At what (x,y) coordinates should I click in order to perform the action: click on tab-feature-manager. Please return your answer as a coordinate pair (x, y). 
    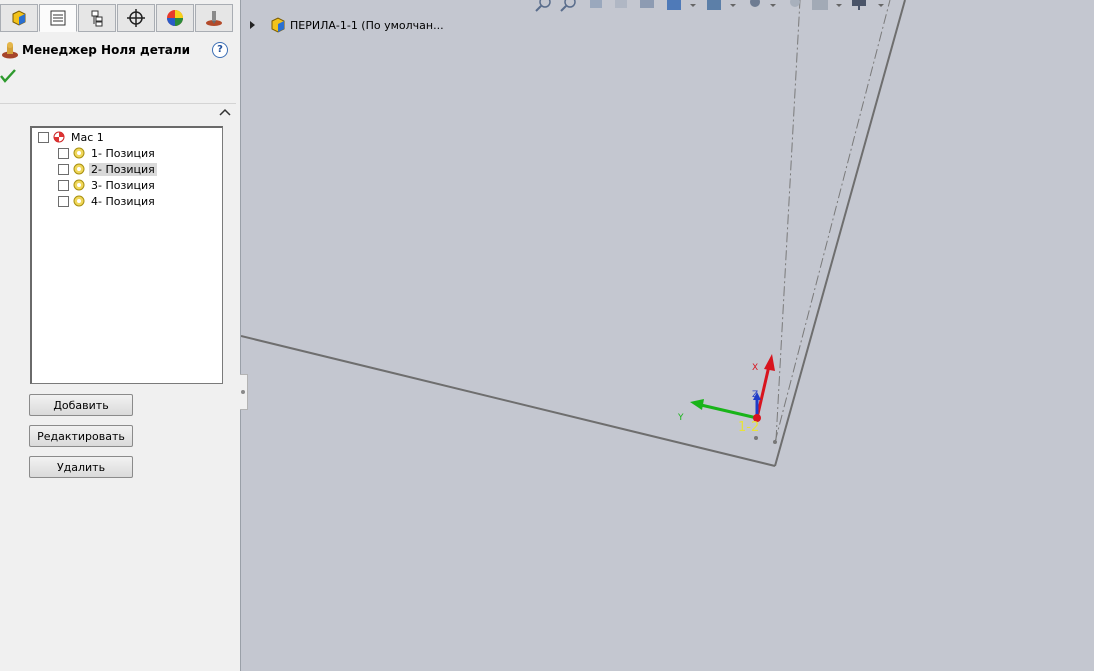
    Looking at the image, I should click on (19, 18).